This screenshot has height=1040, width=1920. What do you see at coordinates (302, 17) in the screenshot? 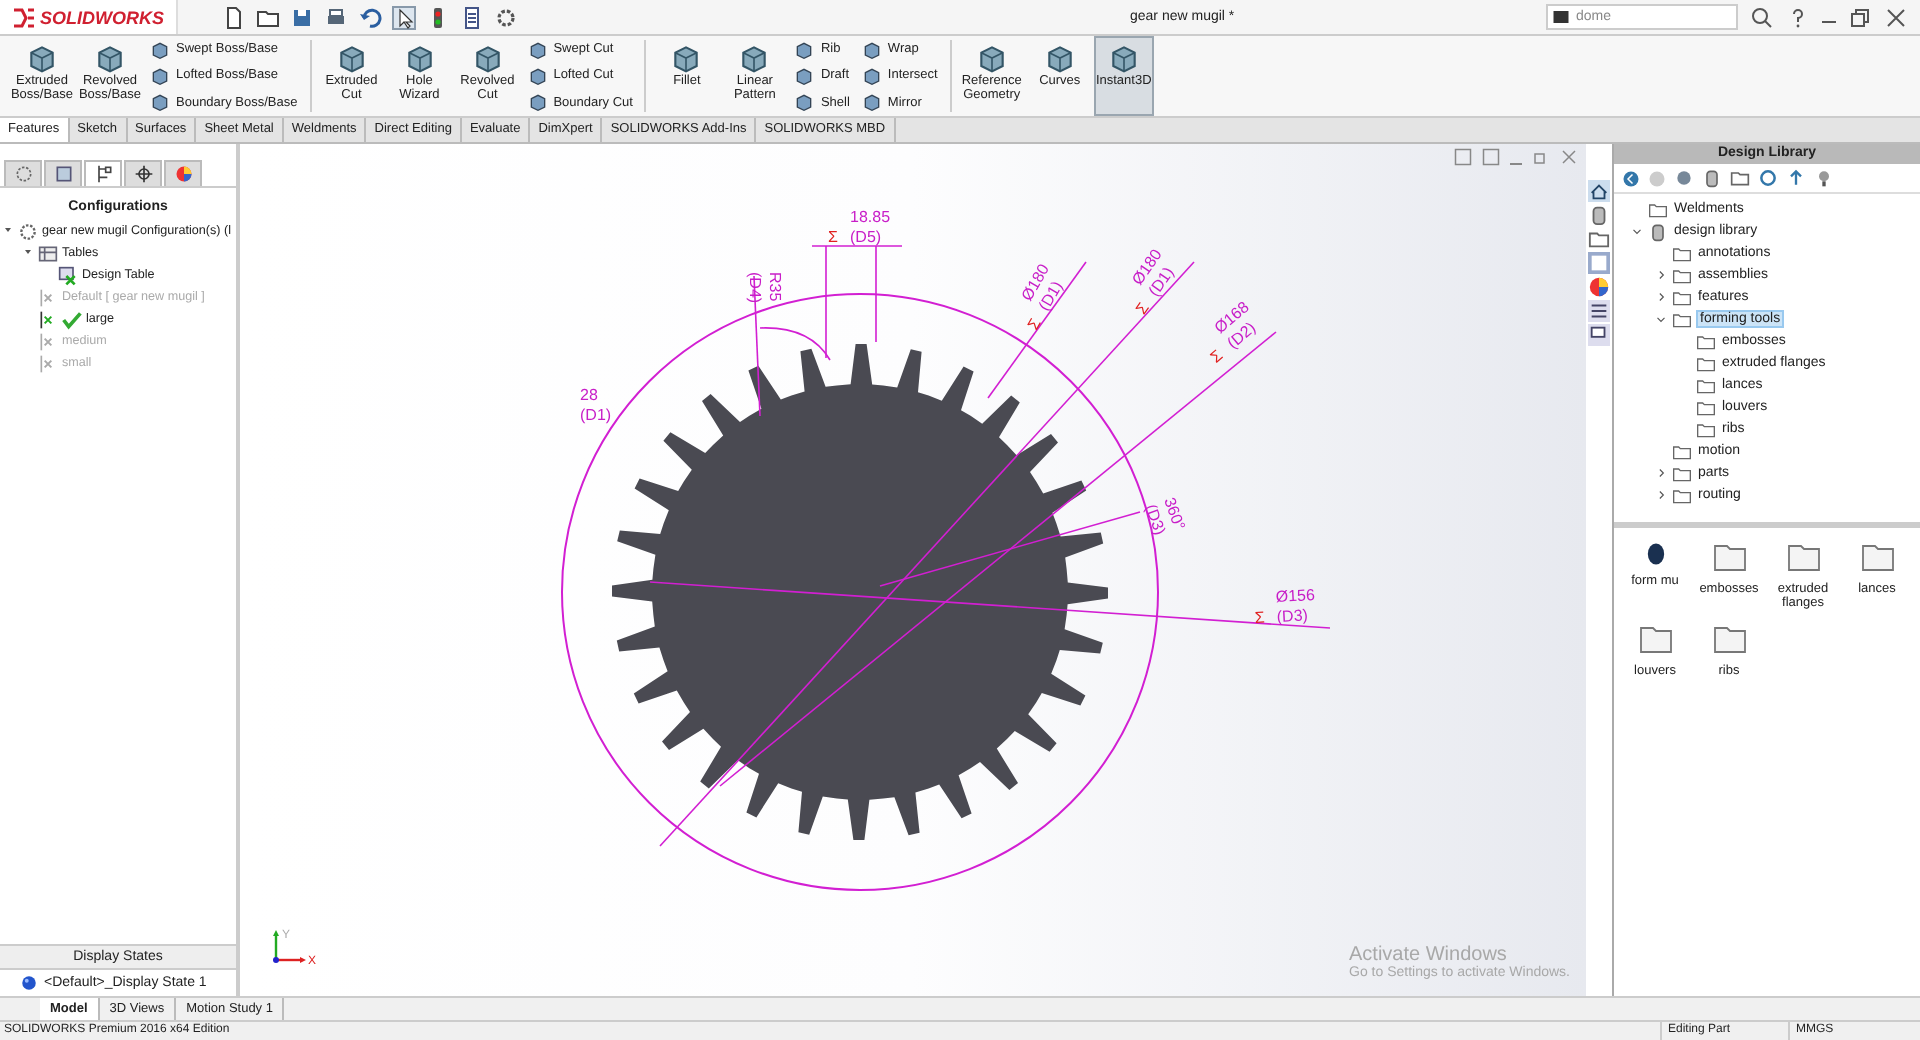
I see `save-icon` at bounding box center [302, 17].